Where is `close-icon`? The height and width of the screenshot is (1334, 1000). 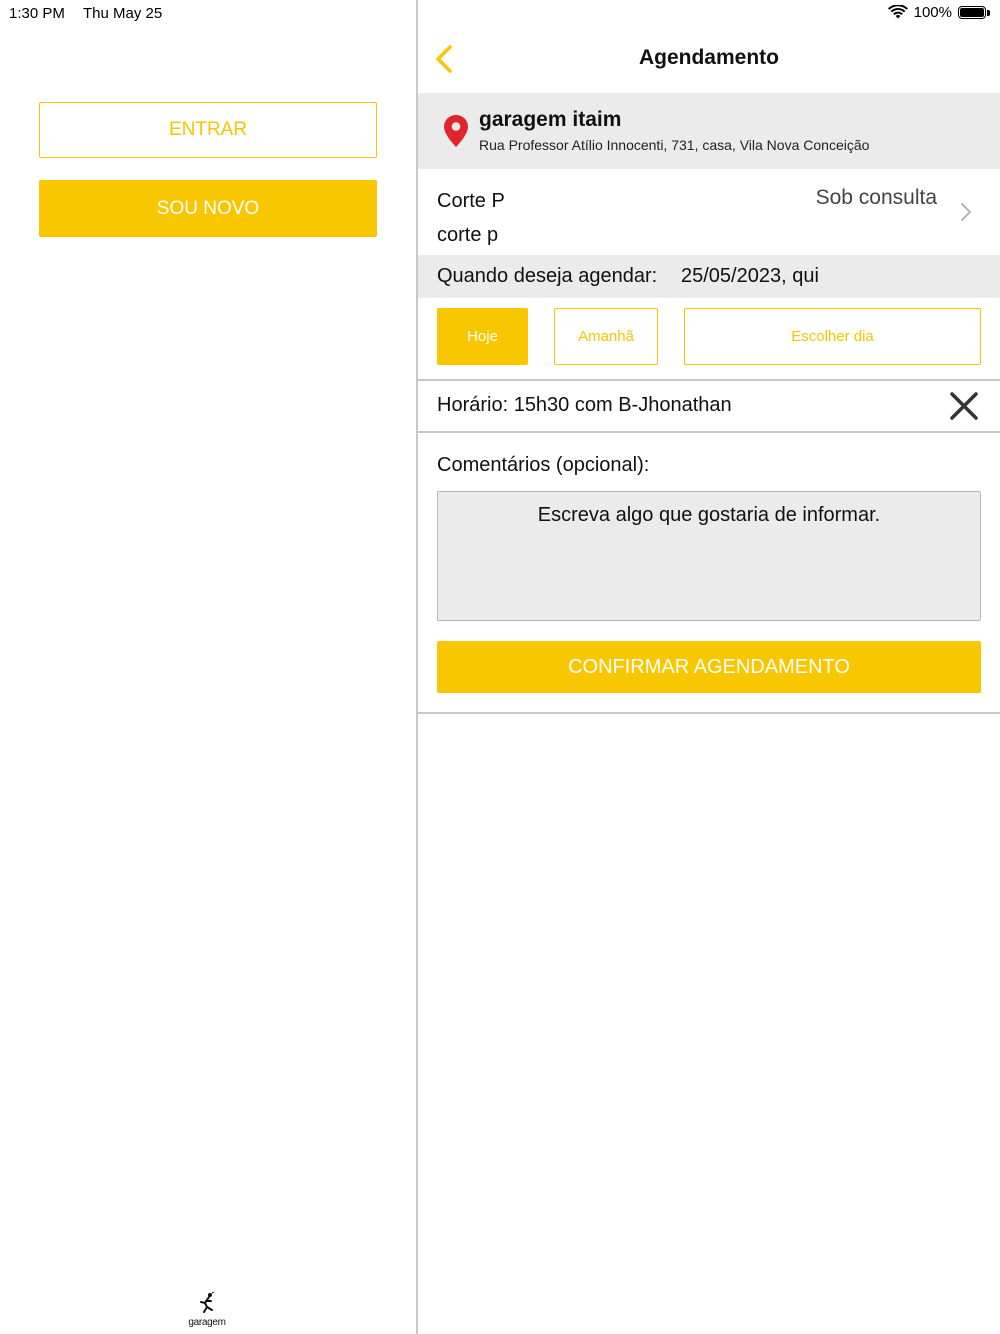
close-icon is located at coordinates (964, 406).